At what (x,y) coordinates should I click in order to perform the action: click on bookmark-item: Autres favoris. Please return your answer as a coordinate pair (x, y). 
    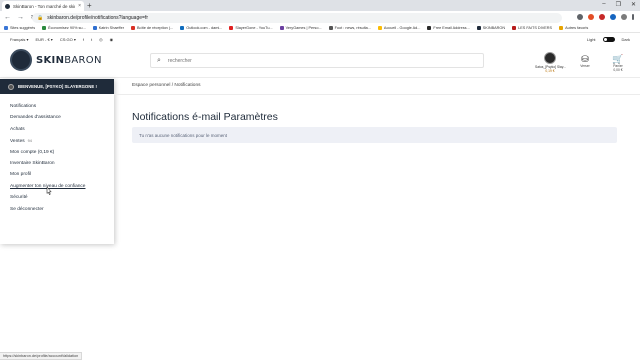
    Looking at the image, I should click on (573, 28).